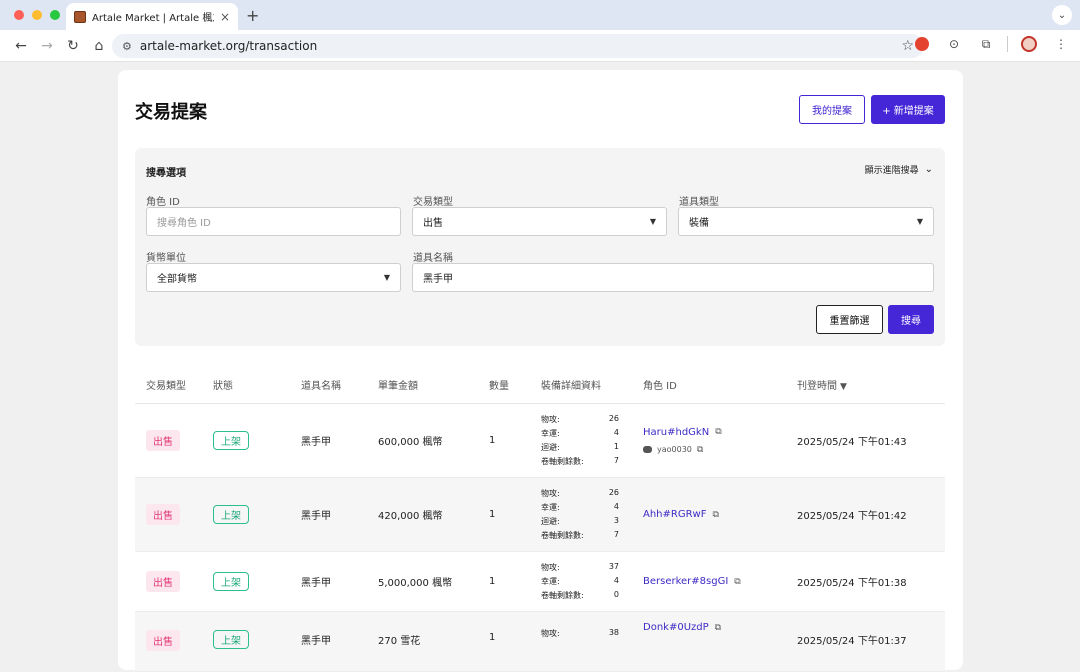  What do you see at coordinates (127, 46) in the screenshot?
I see `site-settings-icon: ⚙` at bounding box center [127, 46].